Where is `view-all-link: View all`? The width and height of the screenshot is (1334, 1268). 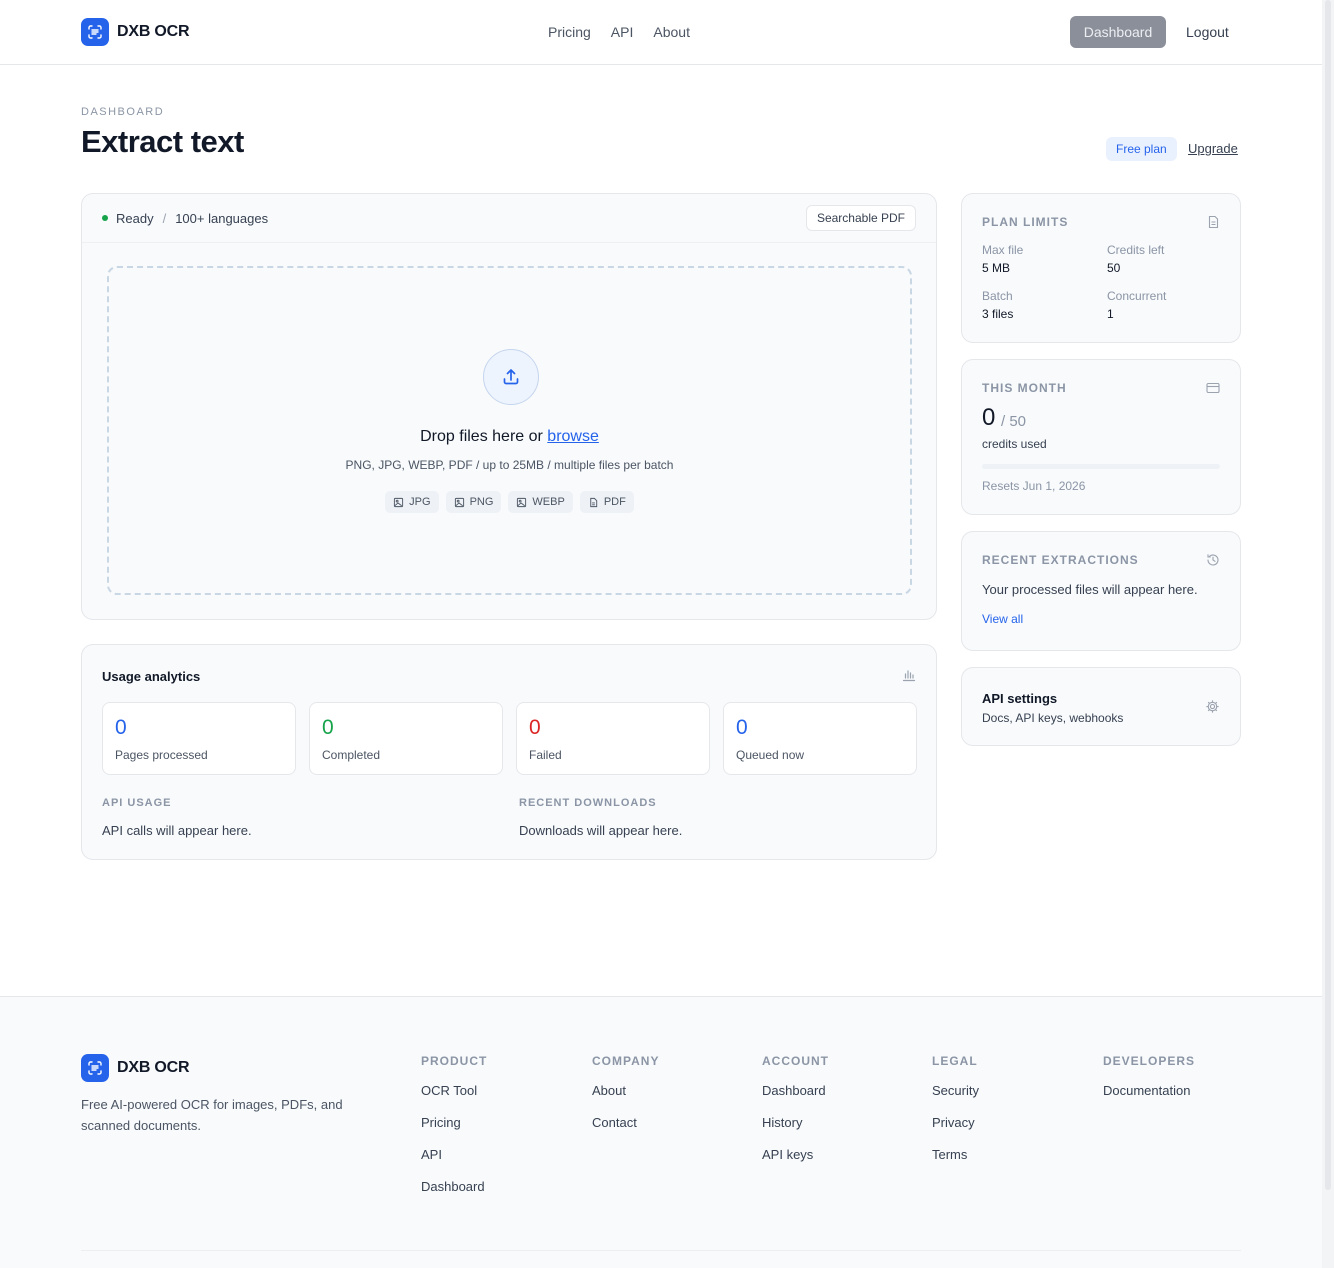 view-all-link: View all is located at coordinates (1002, 619).